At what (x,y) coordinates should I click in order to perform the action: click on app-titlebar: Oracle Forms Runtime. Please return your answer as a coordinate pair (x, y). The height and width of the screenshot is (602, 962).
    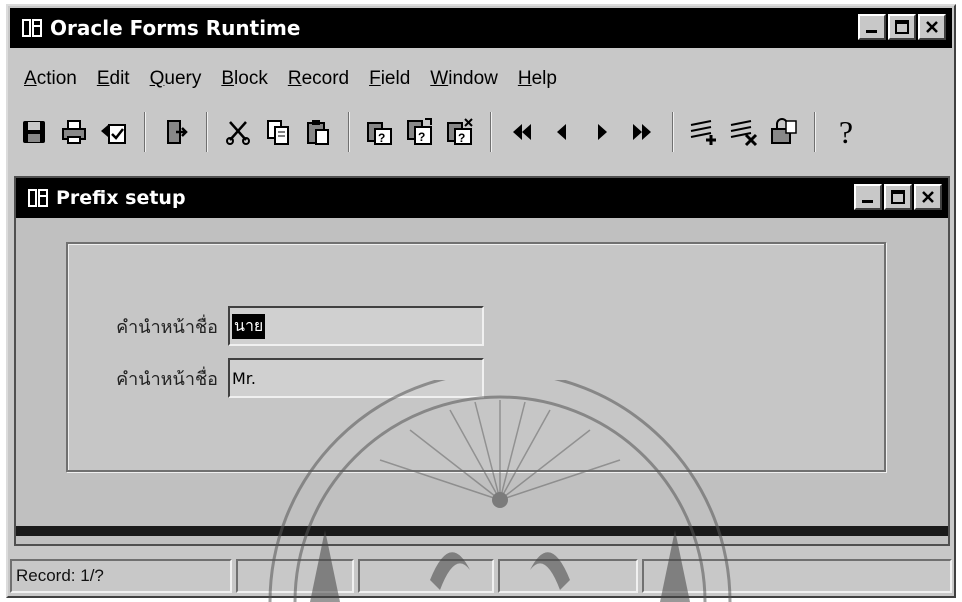
    Looking at the image, I should click on (481, 28).